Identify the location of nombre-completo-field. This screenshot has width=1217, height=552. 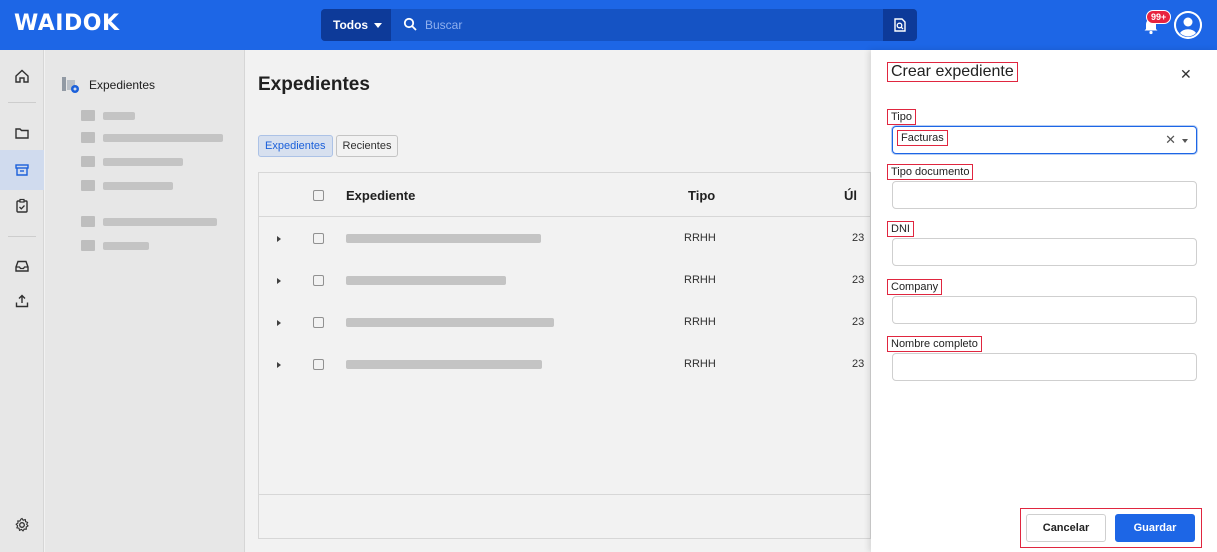
(1044, 367).